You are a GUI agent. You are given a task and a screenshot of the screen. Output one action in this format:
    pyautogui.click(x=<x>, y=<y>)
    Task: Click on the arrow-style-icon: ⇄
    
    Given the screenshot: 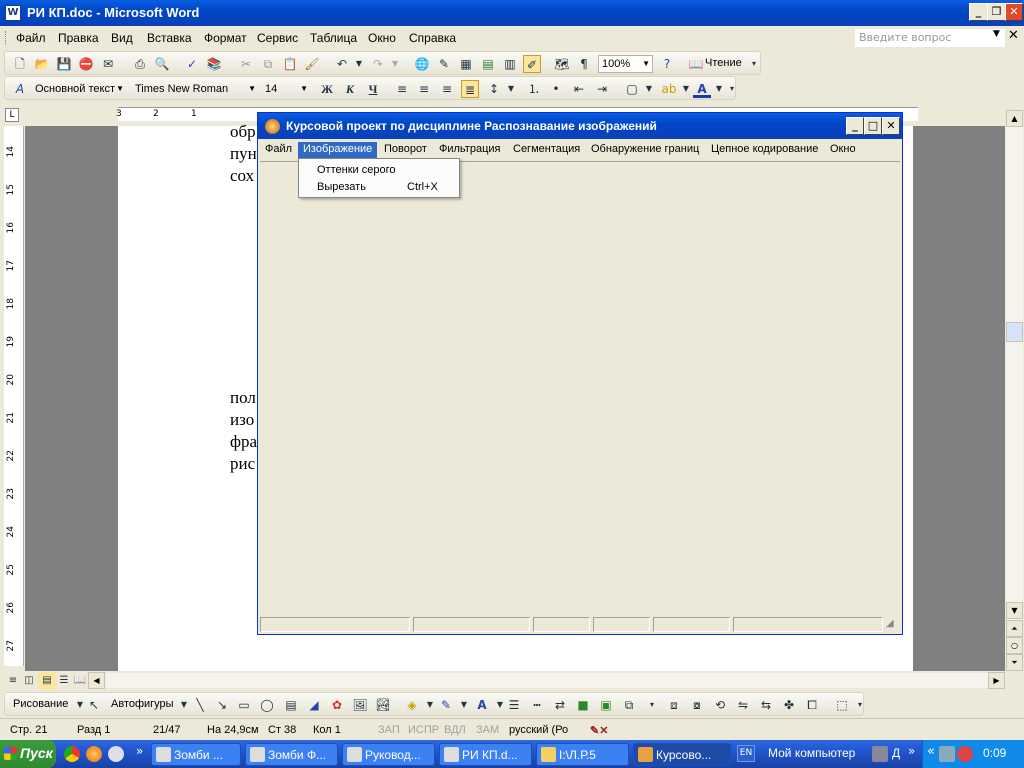 What is the action you would take?
    pyautogui.click(x=560, y=705)
    